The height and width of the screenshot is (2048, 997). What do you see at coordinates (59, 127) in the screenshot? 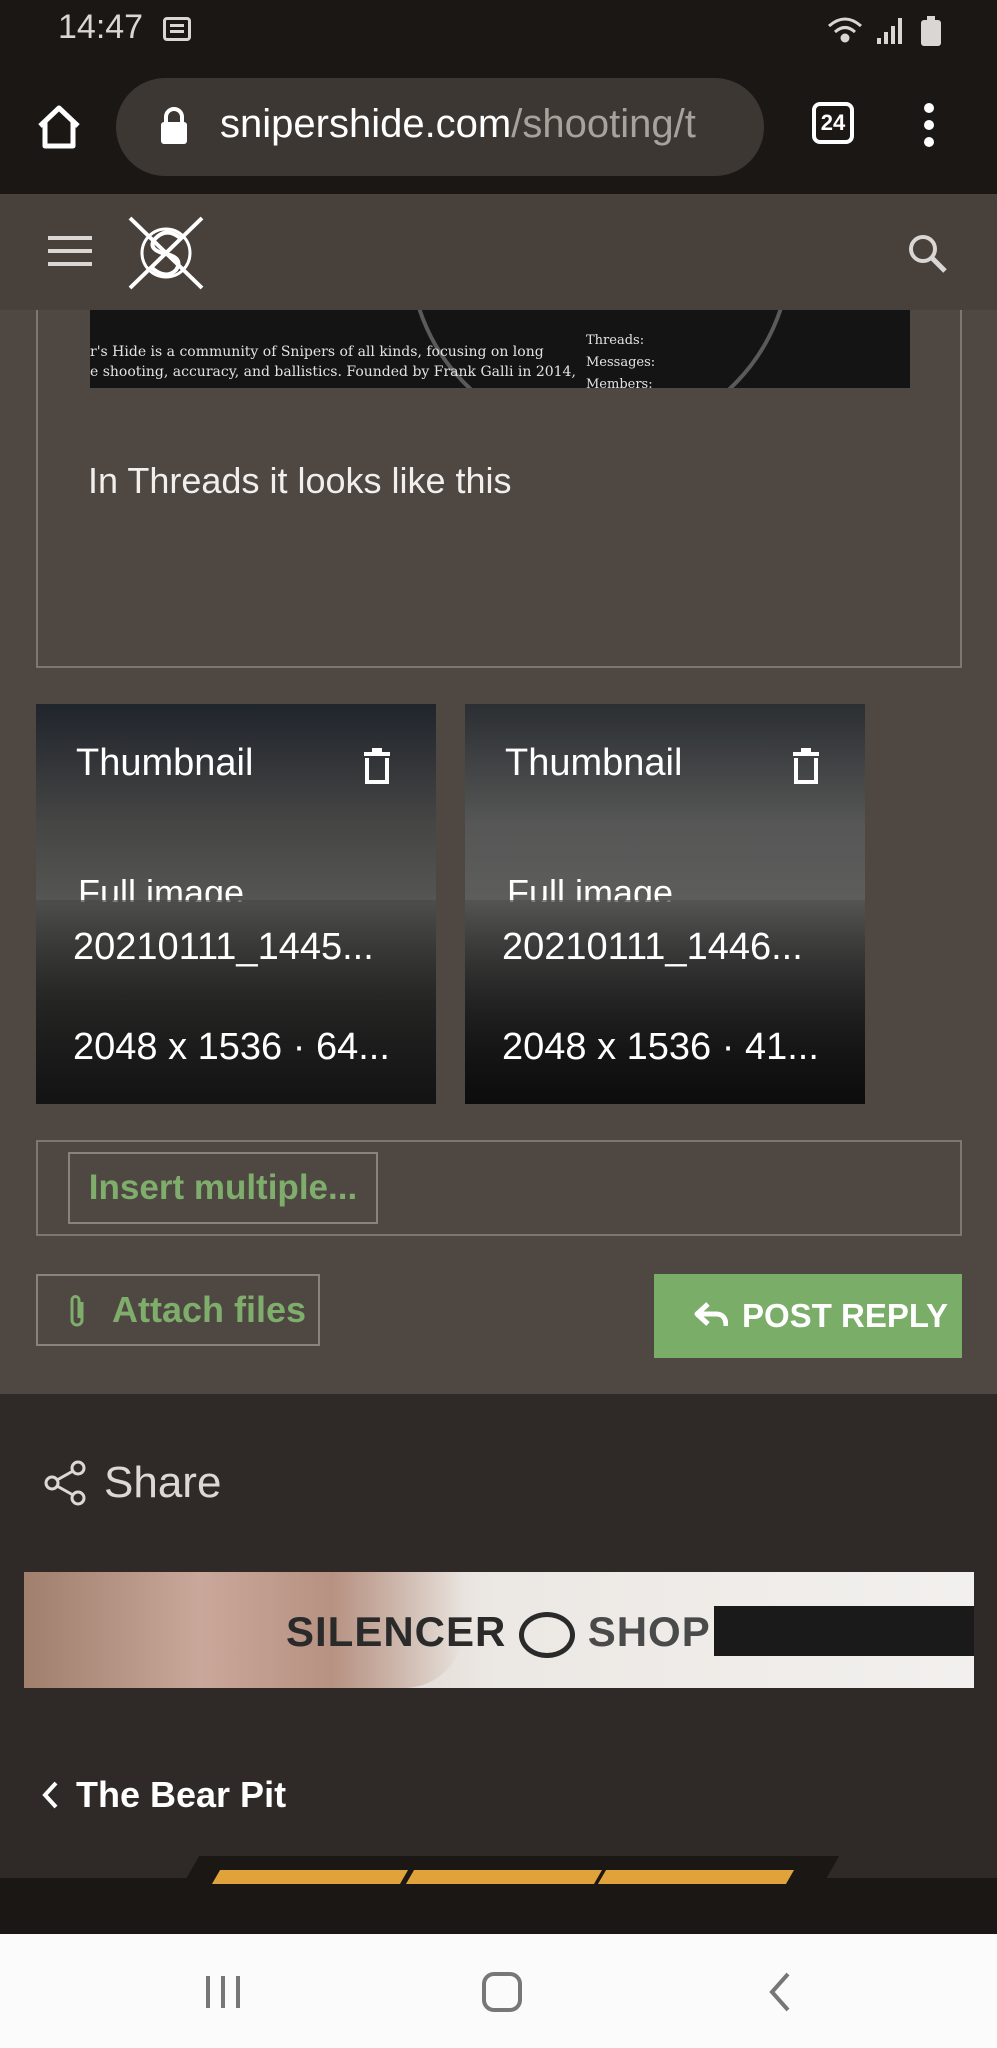
I see `home-icon` at bounding box center [59, 127].